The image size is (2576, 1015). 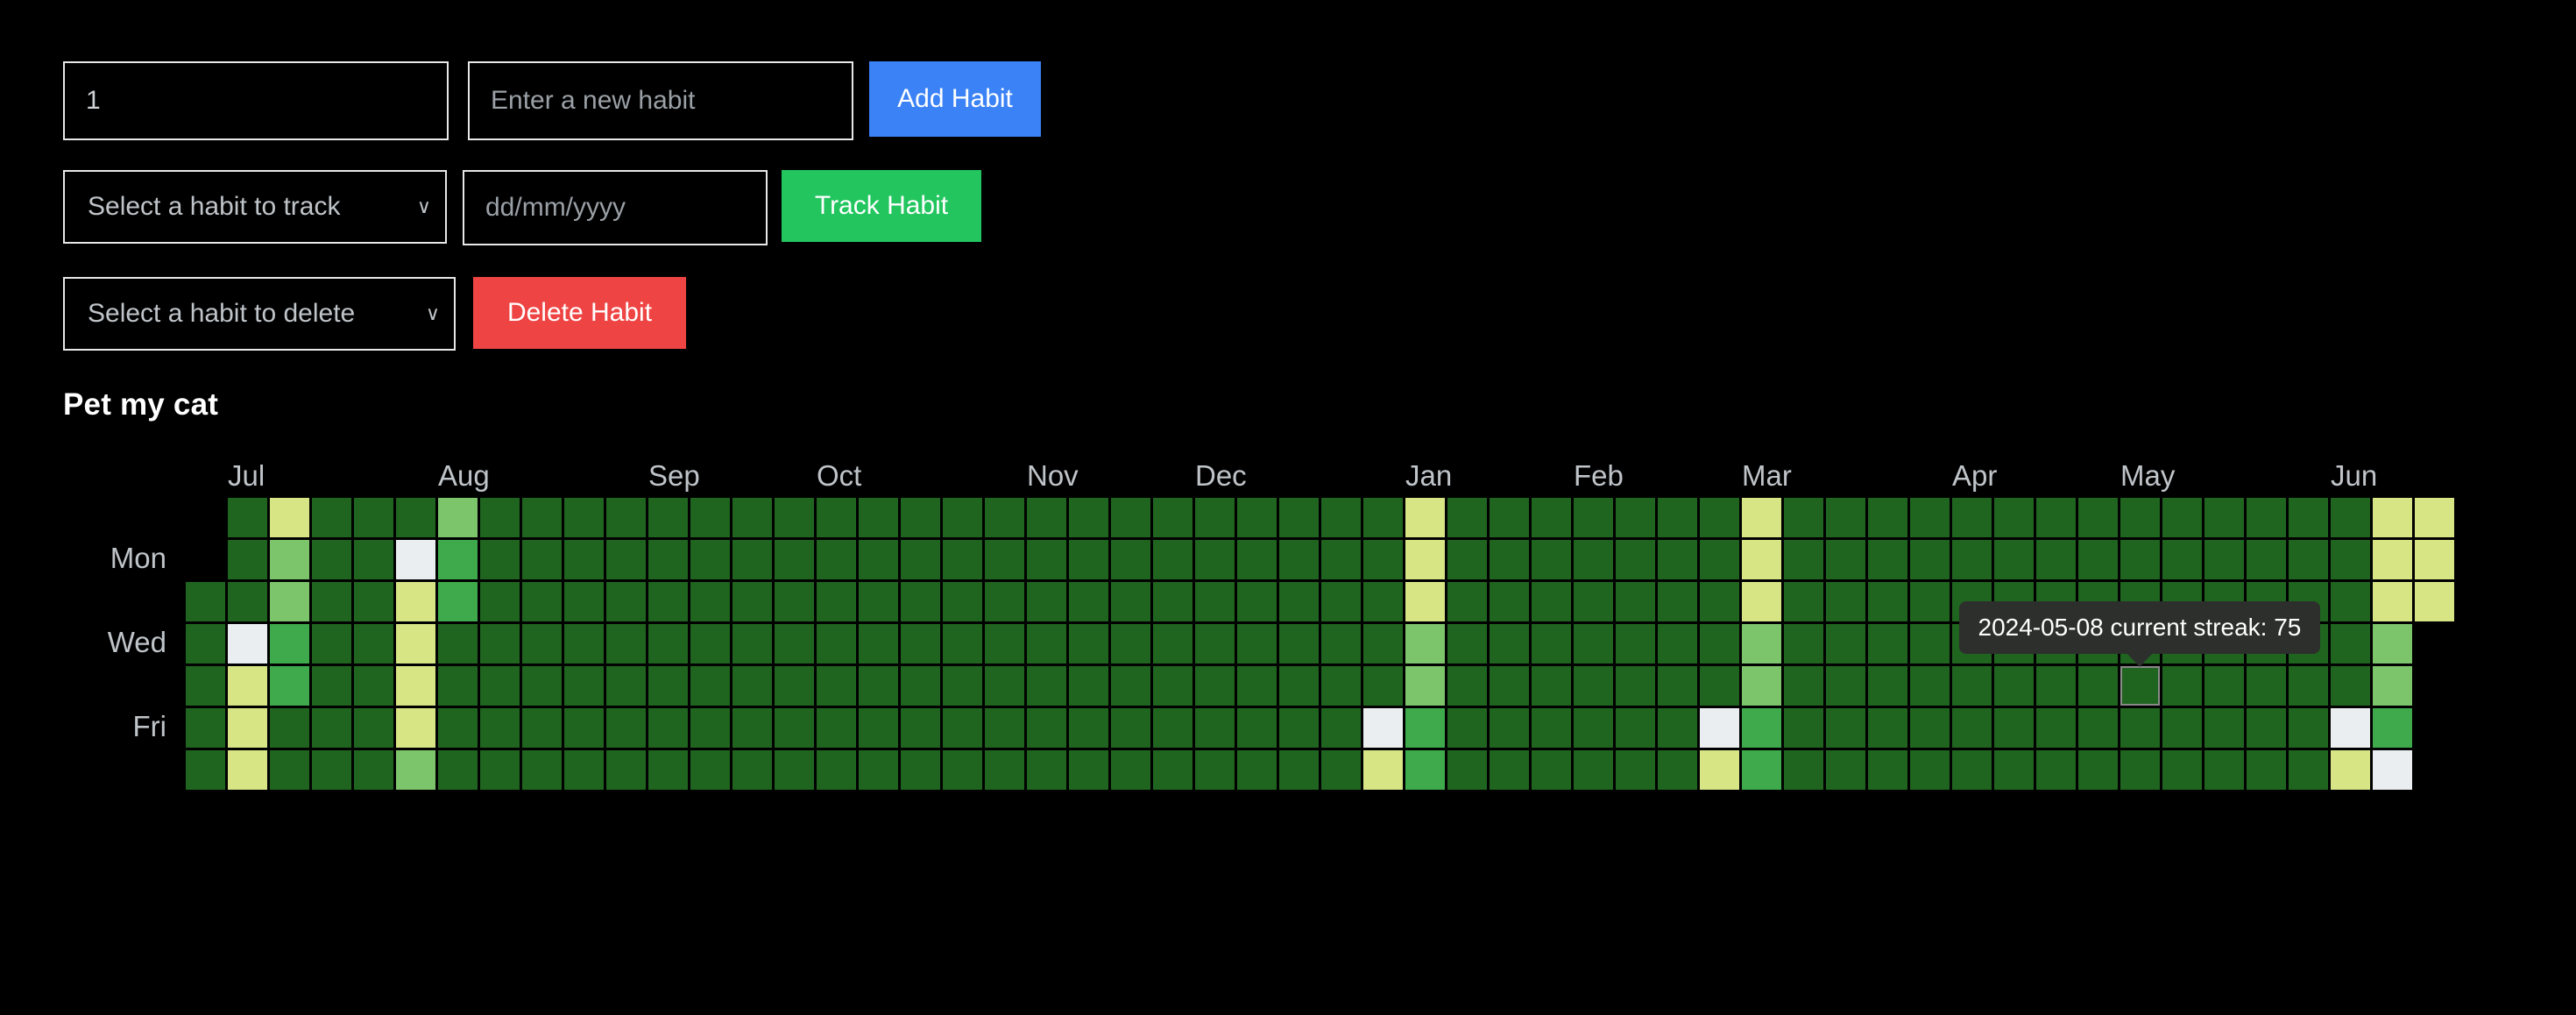 What do you see at coordinates (660, 101) in the screenshot?
I see `new-habit-input` at bounding box center [660, 101].